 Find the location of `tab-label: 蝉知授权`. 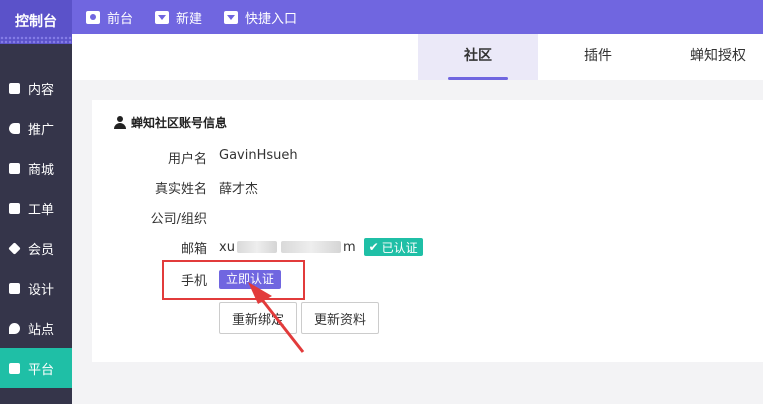

tab-label: 蝉知授权 is located at coordinates (718, 56).